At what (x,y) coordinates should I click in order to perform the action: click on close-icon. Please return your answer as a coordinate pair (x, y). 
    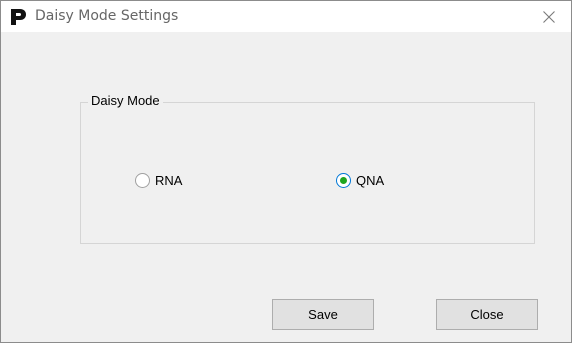
    Looking at the image, I should click on (549, 16).